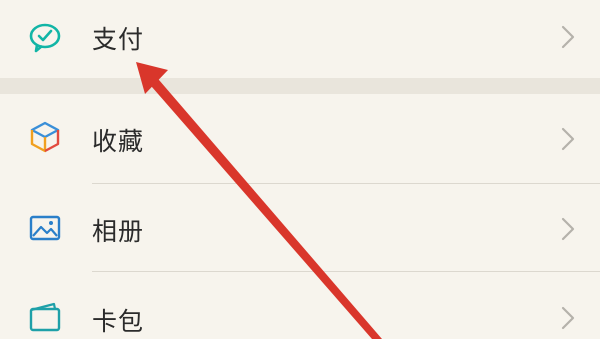 The image size is (600, 339). What do you see at coordinates (300, 86) in the screenshot?
I see `section-separator` at bounding box center [300, 86].